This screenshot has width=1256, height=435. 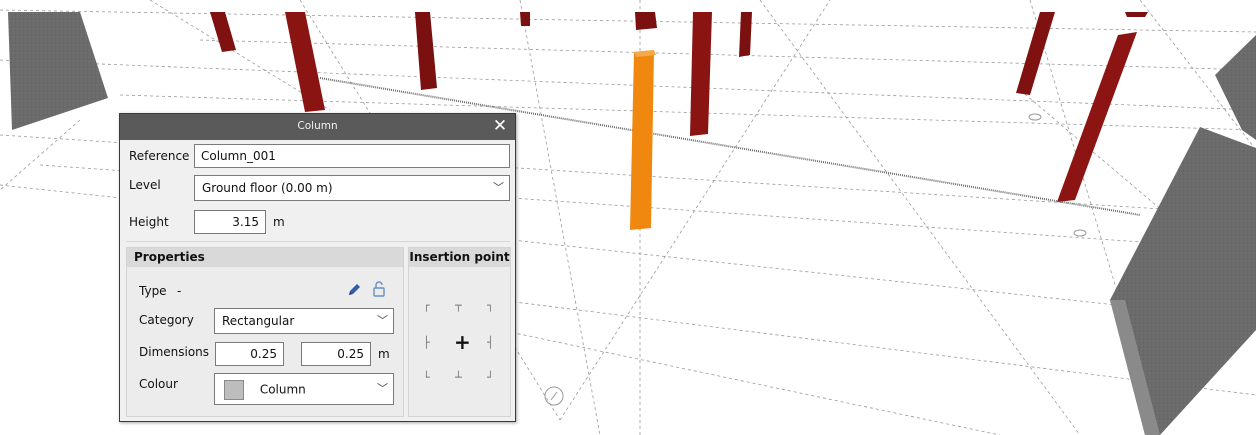 I want to click on insertion-center-icon: +, so click(x=462, y=342).